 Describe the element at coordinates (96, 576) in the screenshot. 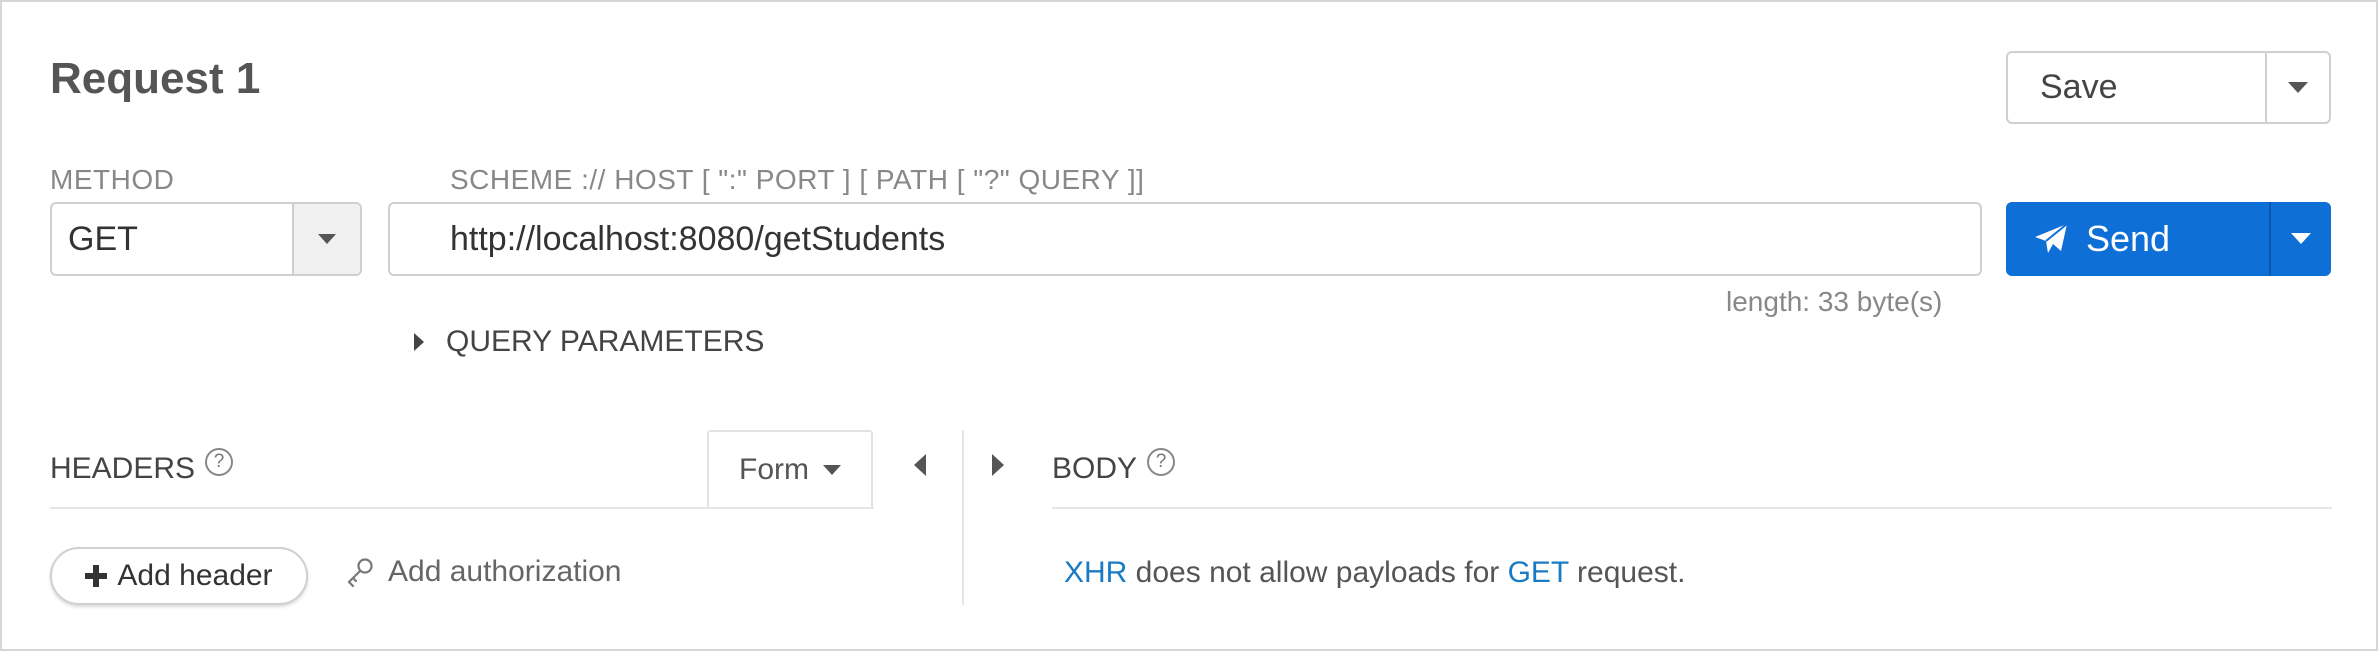

I see `plus-icon` at that location.